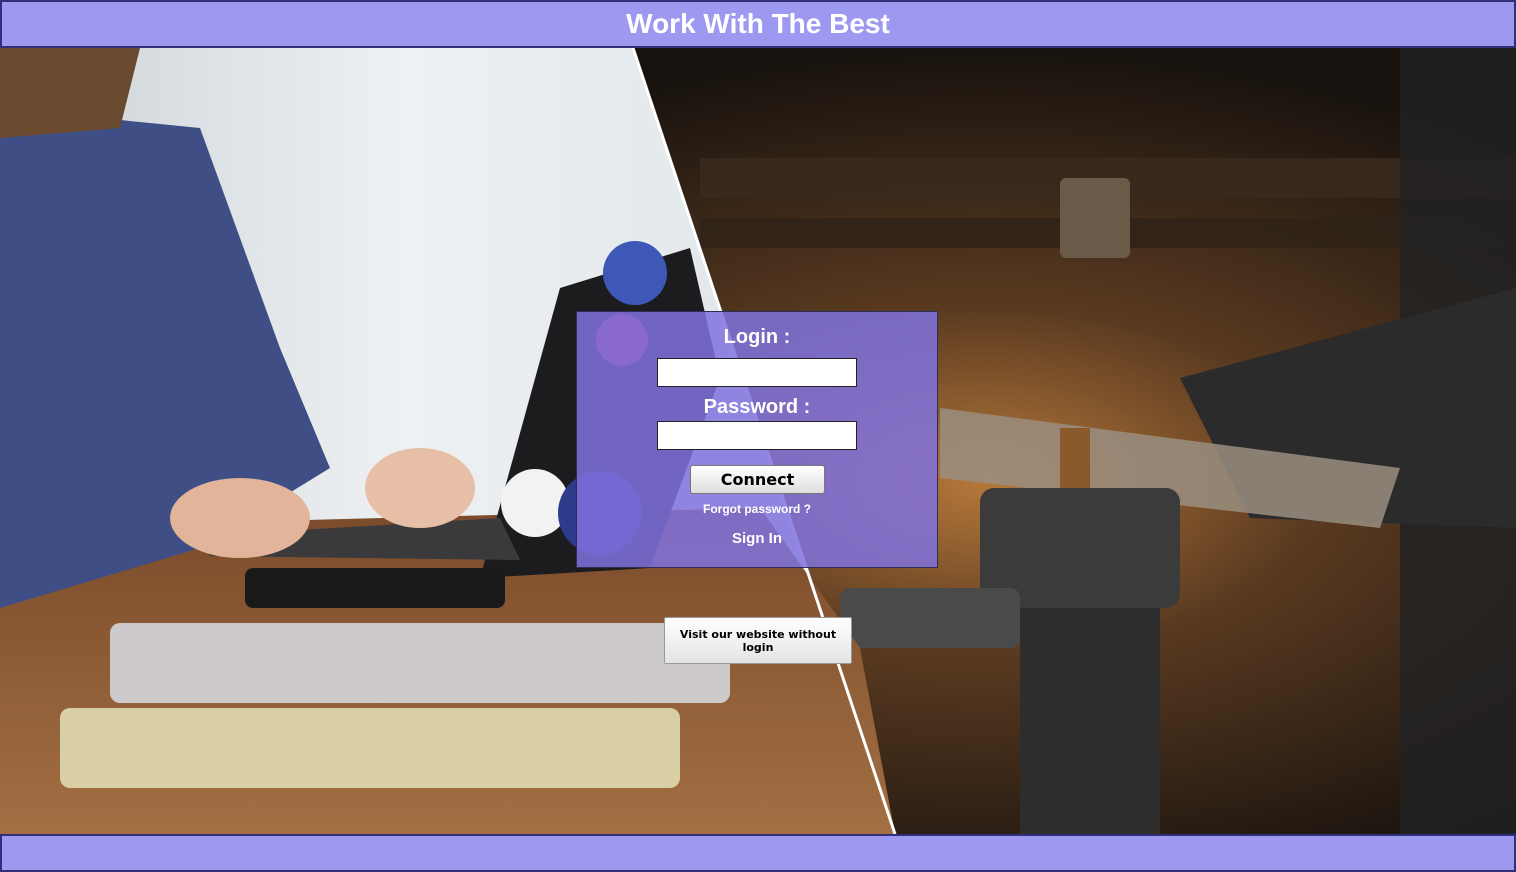  What do you see at coordinates (758, 853) in the screenshot?
I see `site-footer` at bounding box center [758, 853].